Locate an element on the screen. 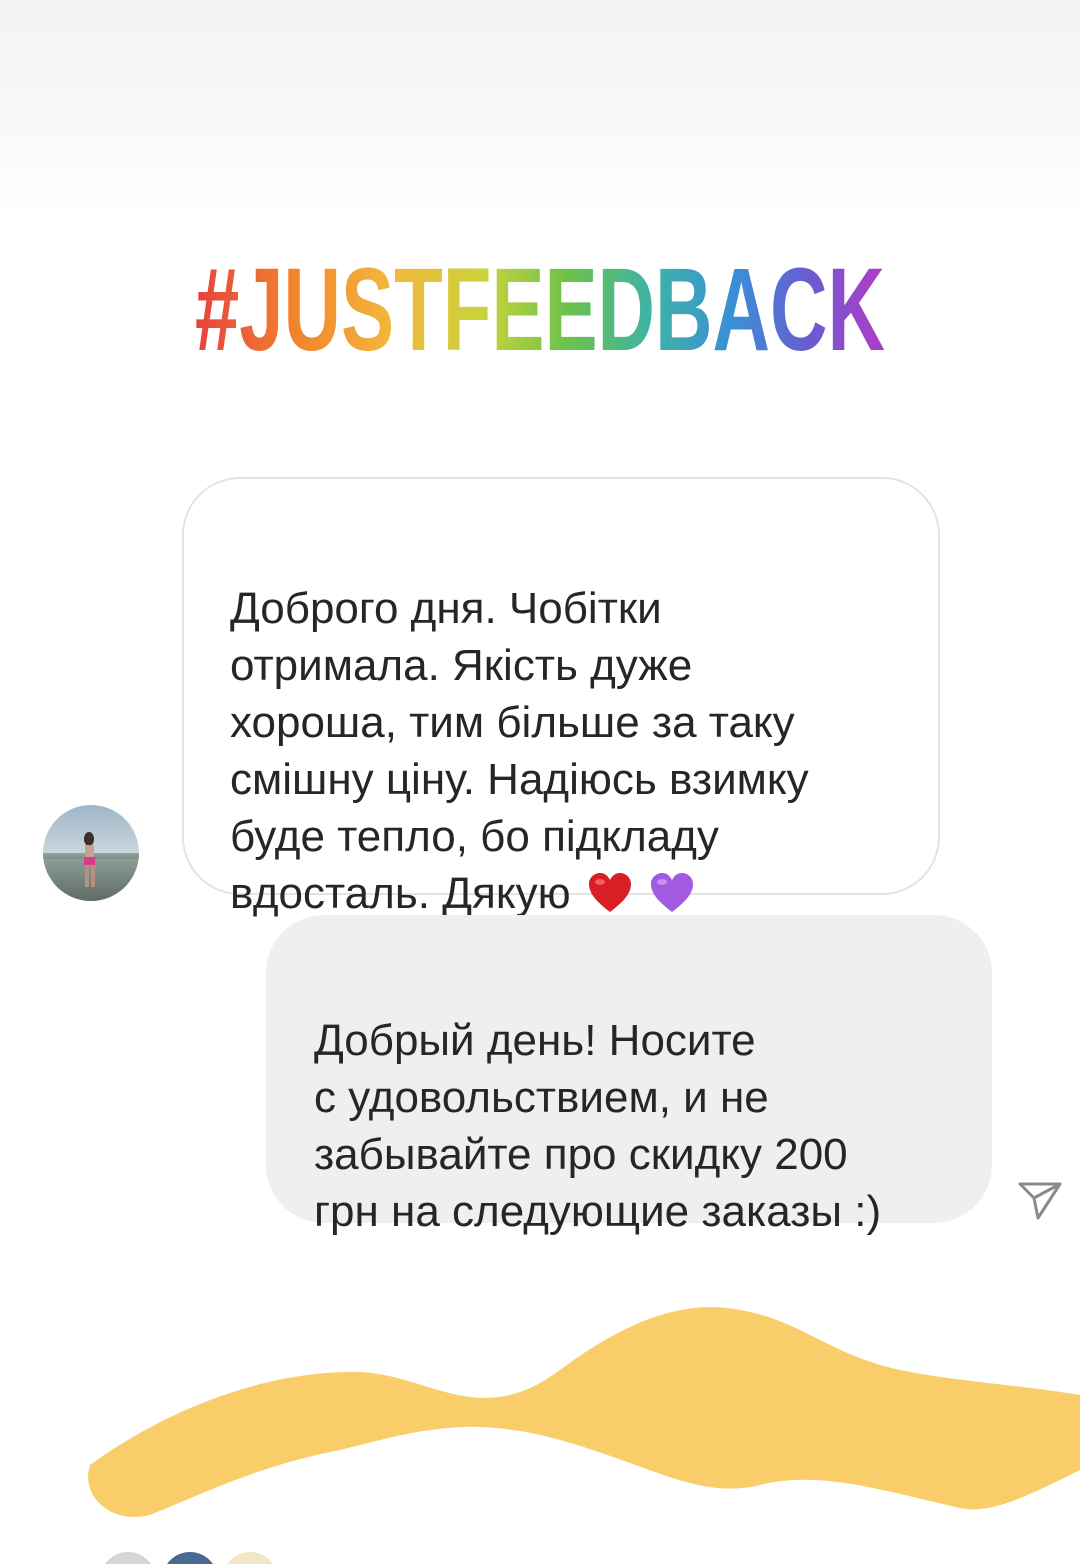 The height and width of the screenshot is (1564, 1080). story-viewers-strip is located at coordinates (189, 1558).